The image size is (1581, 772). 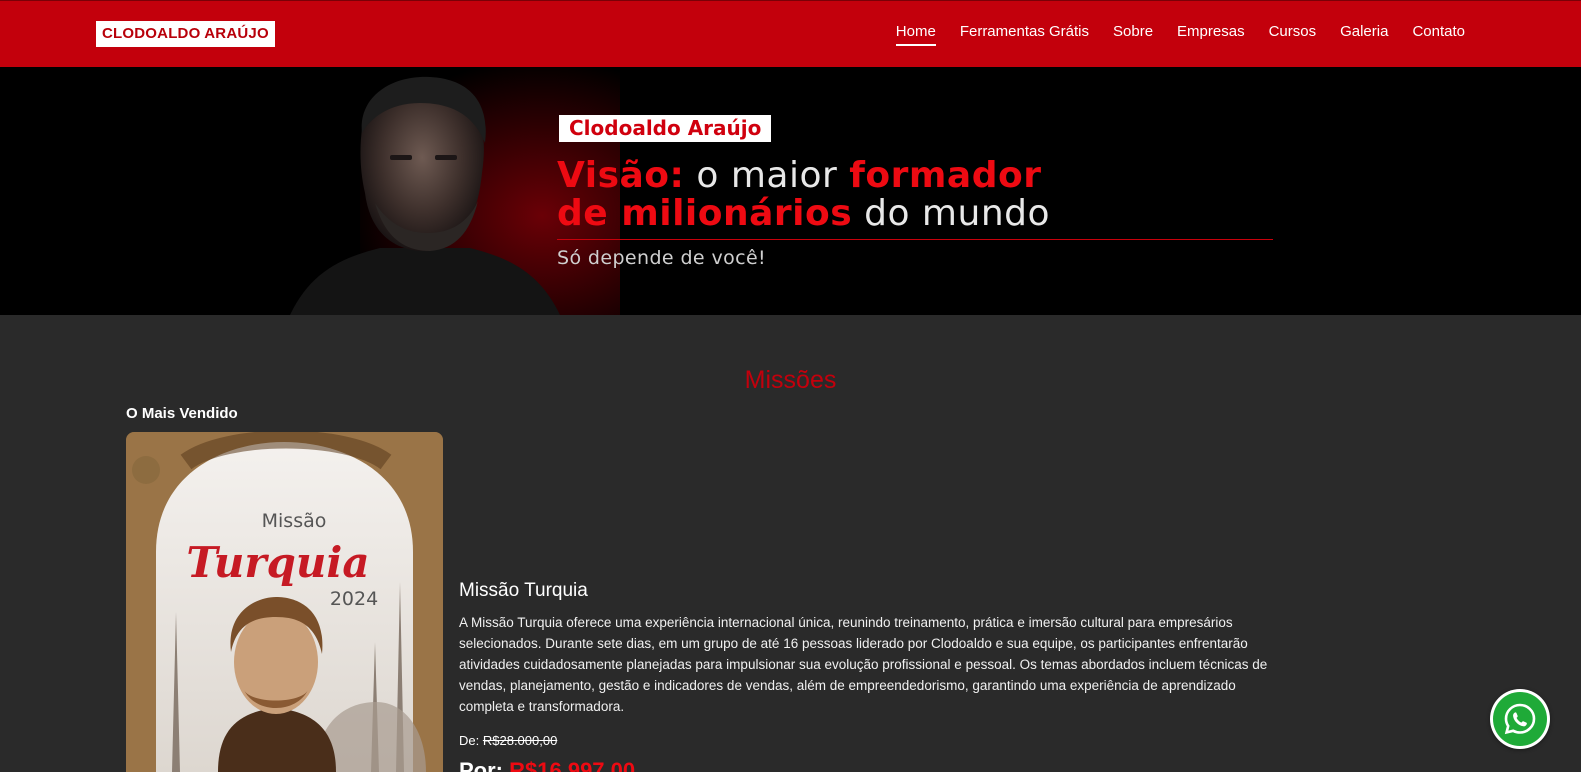 What do you see at coordinates (1364, 34) in the screenshot?
I see `nav-galeria: Galeria` at bounding box center [1364, 34].